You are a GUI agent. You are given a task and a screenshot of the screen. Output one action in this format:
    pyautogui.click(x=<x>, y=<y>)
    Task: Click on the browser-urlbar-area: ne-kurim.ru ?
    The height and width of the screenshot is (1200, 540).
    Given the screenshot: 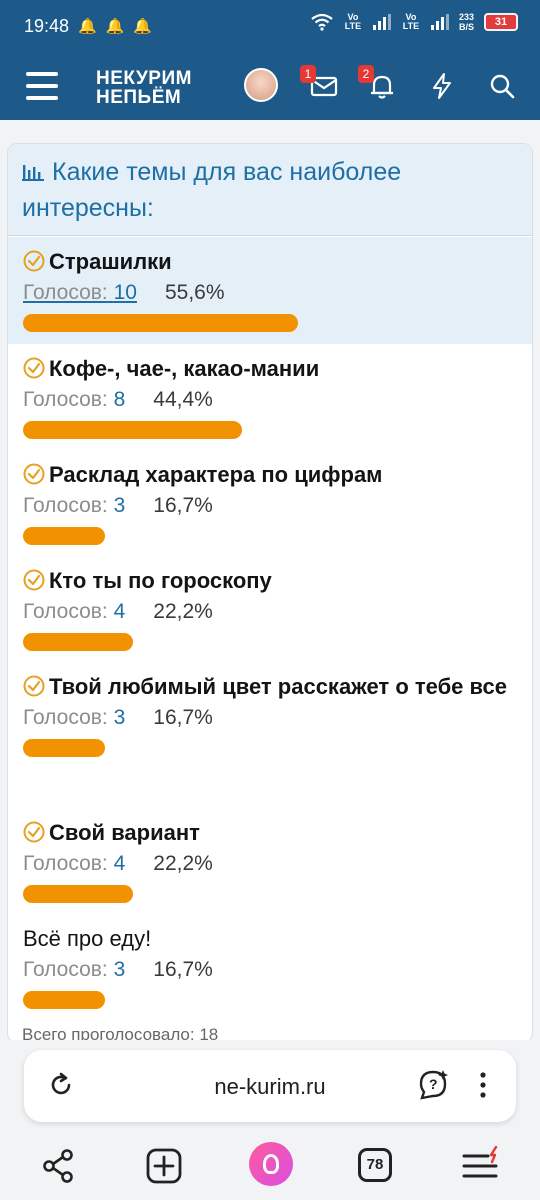 What is the action you would take?
    pyautogui.click(x=270, y=1085)
    